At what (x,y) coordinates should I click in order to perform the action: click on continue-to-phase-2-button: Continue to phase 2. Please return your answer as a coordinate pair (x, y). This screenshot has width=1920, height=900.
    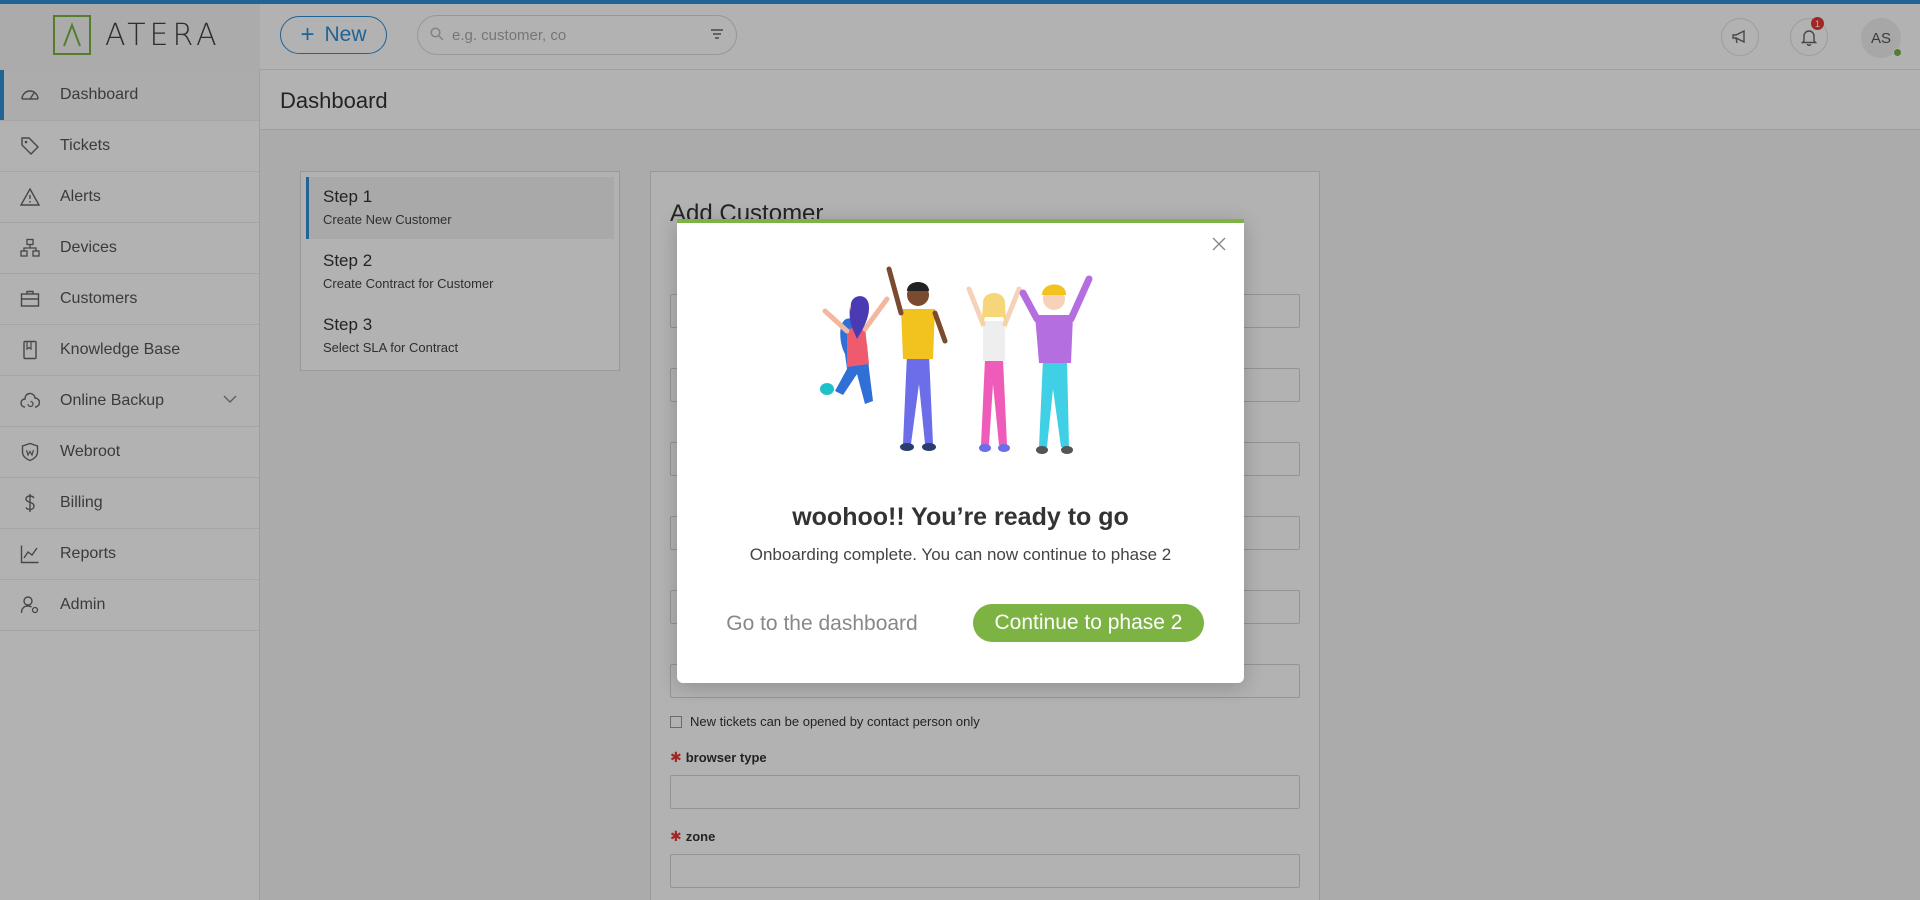
    Looking at the image, I should click on (1088, 623).